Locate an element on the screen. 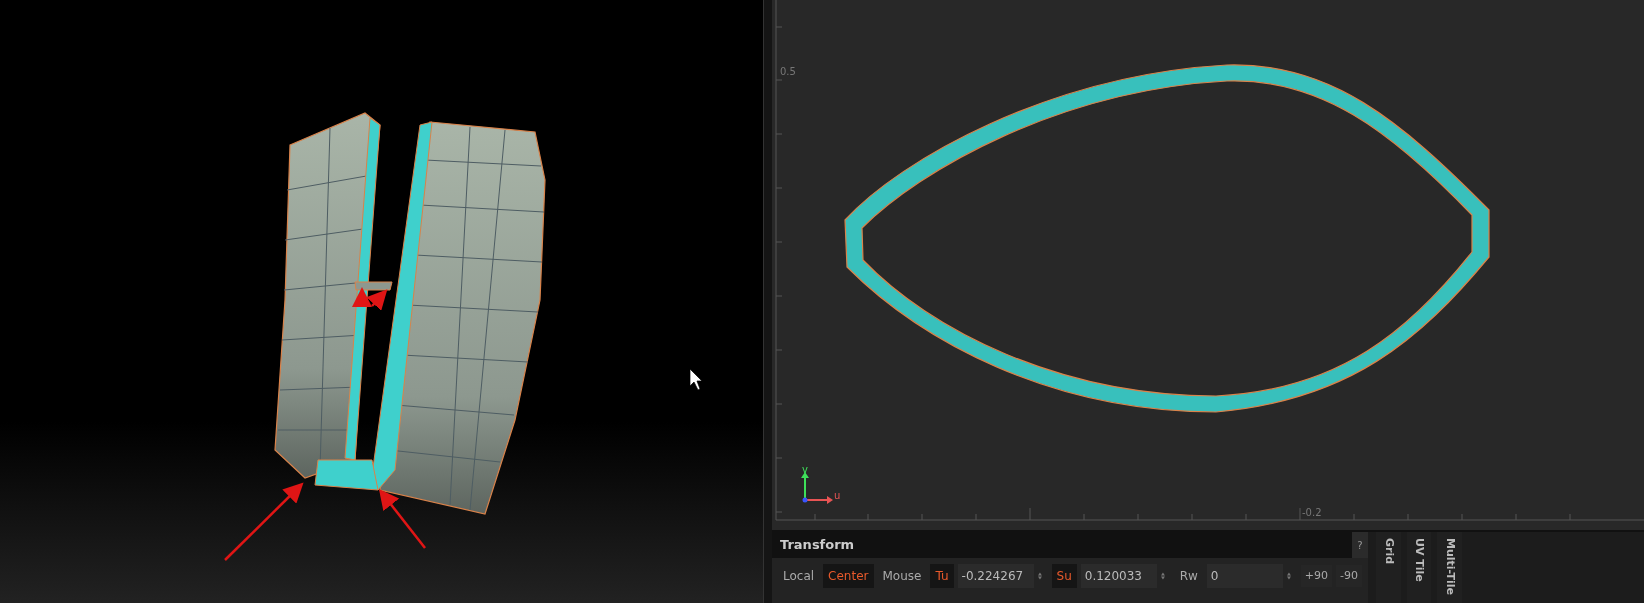 The height and width of the screenshot is (603, 1644). number-field: -0.224267 is located at coordinates (995, 576).